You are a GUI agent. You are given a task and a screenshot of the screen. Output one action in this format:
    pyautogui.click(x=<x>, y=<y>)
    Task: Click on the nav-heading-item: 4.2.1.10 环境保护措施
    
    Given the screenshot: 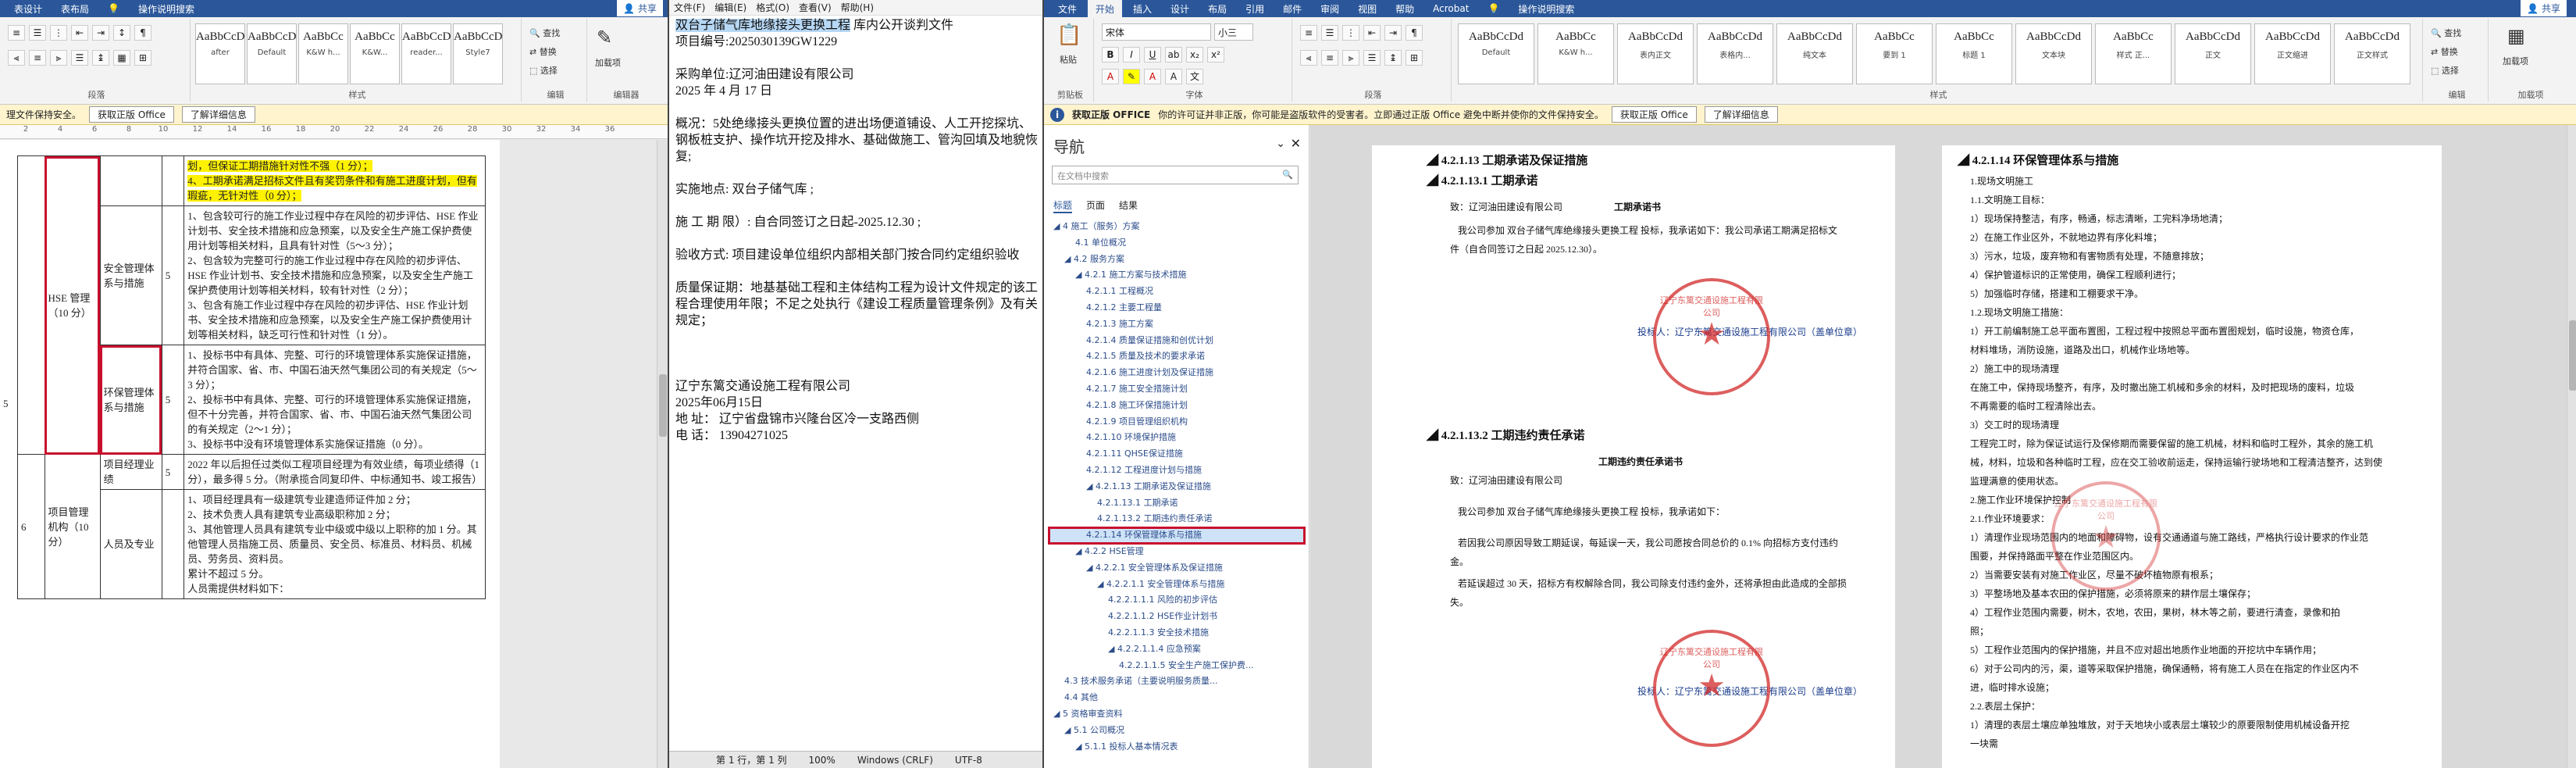 What is the action you would take?
    pyautogui.click(x=1177, y=438)
    